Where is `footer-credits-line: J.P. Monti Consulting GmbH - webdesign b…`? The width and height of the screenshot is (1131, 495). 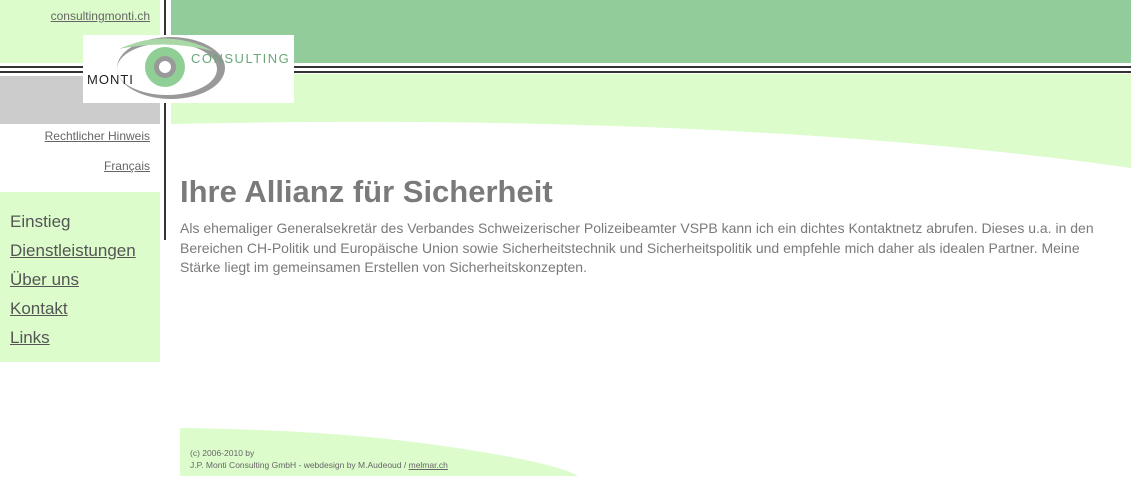
footer-credits-line: J.P. Monti Consulting GmbH - webdesign b… is located at coordinates (319, 465).